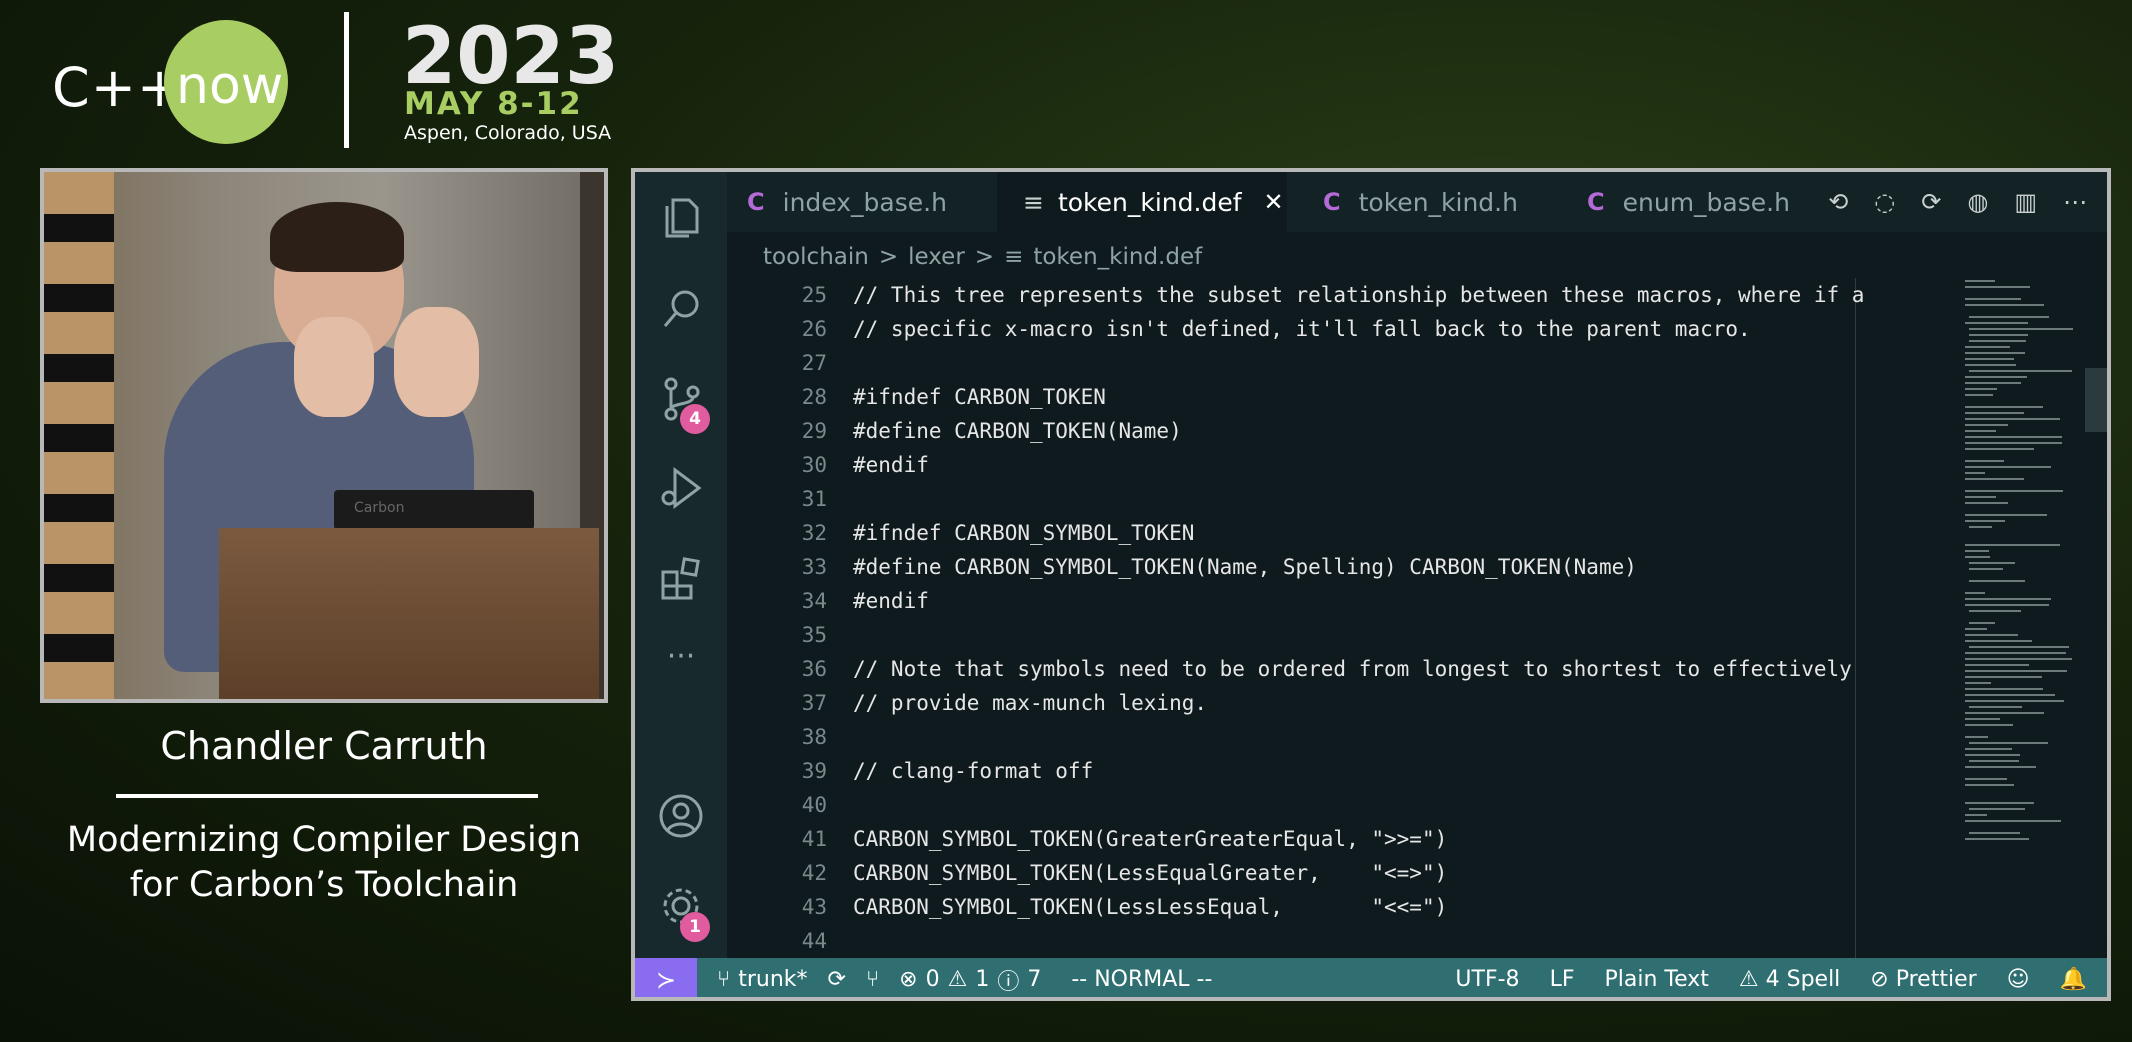  Describe the element at coordinates (1117, 257) in the screenshot. I see `breadcrumb-file: token_kind.def` at that location.